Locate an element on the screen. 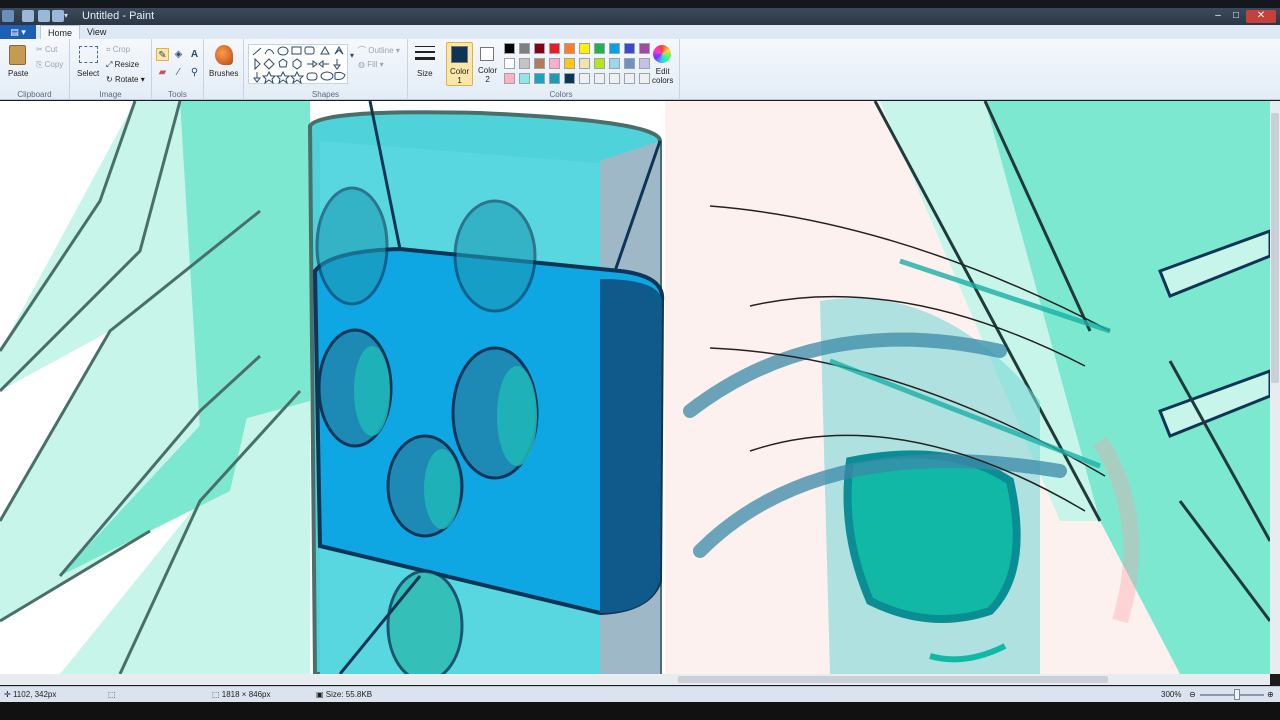  save-quick-icon is located at coordinates (28, 16).